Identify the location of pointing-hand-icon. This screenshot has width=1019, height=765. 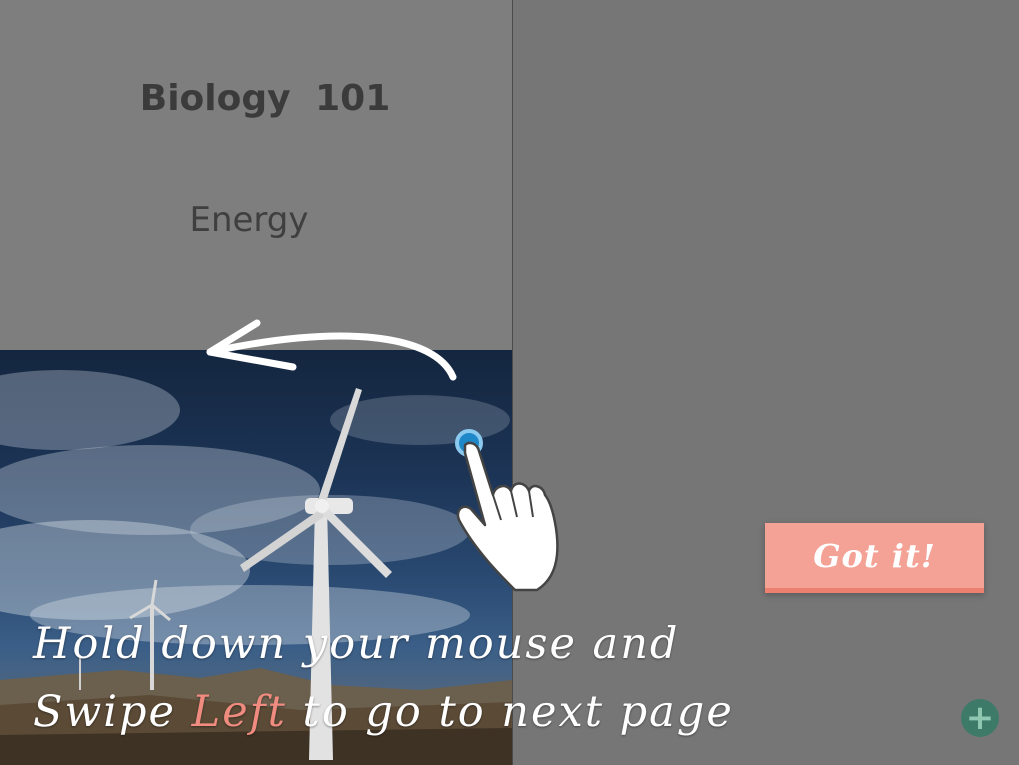
(507, 512).